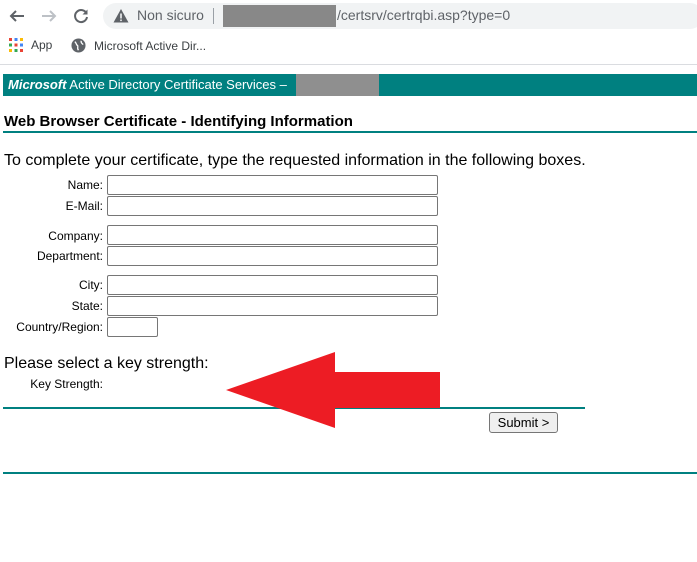 Image resolution: width=697 pixels, height=562 pixels. Describe the element at coordinates (272, 235) in the screenshot. I see `company-input` at that location.